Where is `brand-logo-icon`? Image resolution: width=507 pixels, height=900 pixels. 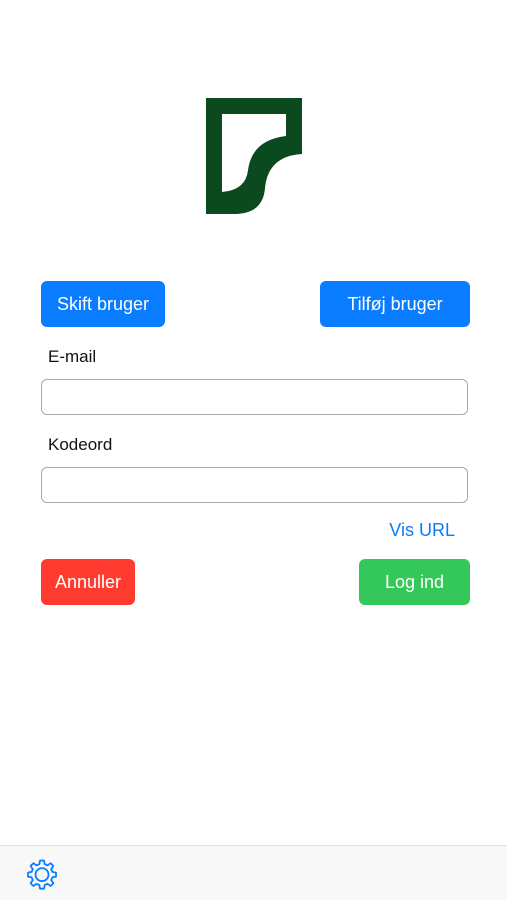 brand-logo-icon is located at coordinates (254, 156).